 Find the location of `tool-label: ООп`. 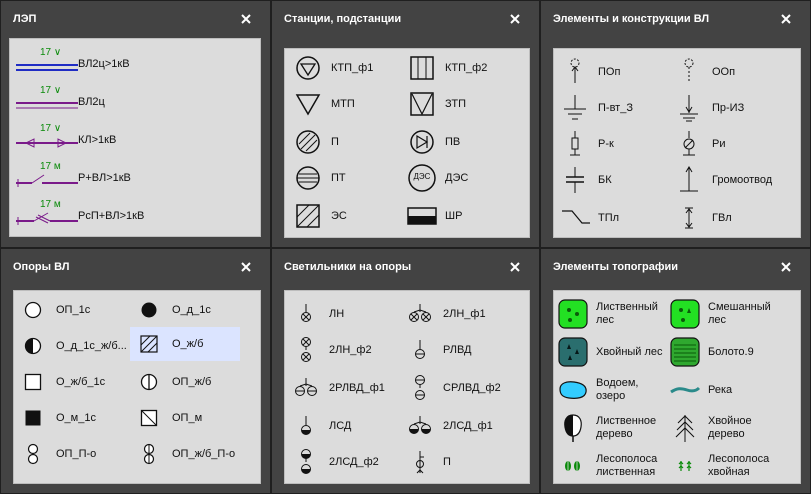

tool-label: ООп is located at coordinates (724, 71).